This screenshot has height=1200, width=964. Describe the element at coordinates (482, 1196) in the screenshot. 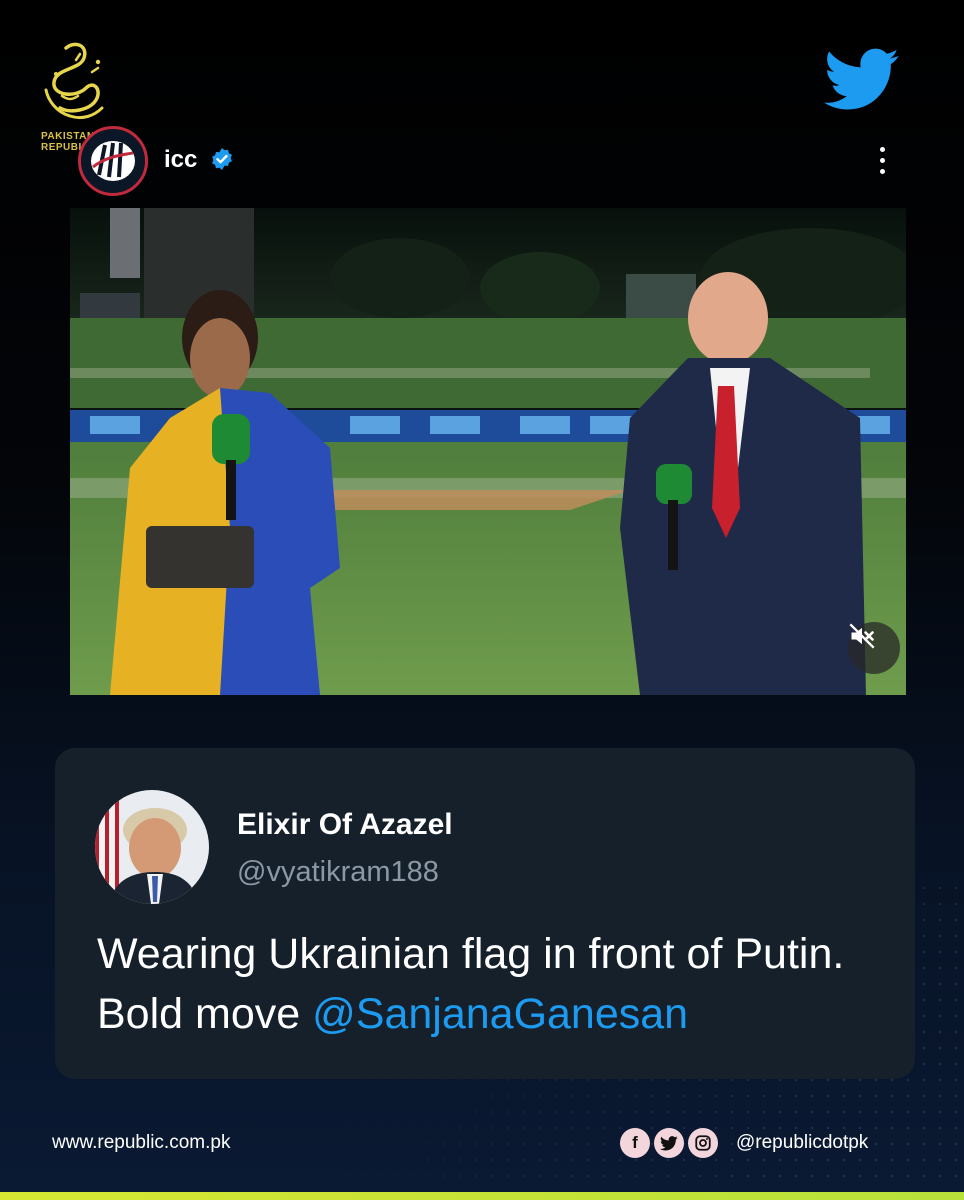

I see `accent-strip` at that location.